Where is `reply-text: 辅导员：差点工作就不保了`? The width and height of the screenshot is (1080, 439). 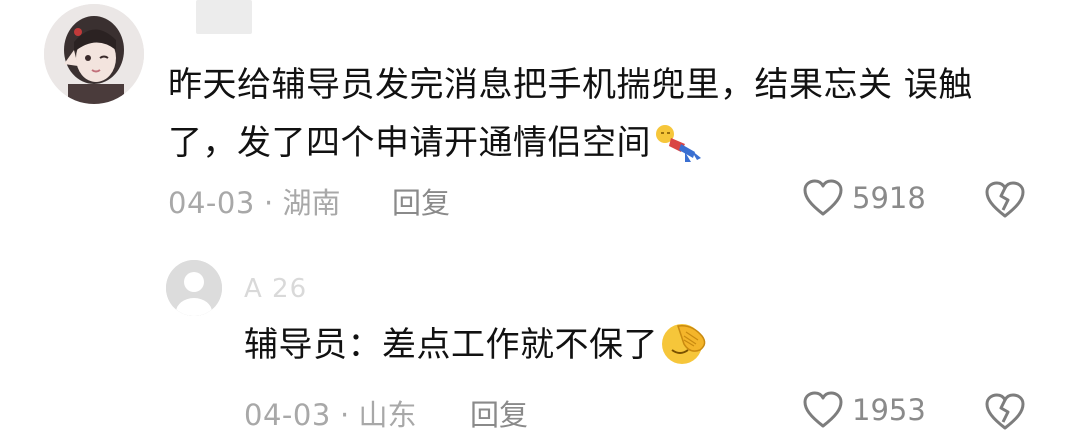 reply-text: 辅导员：差点工作就不保了 is located at coordinates (451, 345).